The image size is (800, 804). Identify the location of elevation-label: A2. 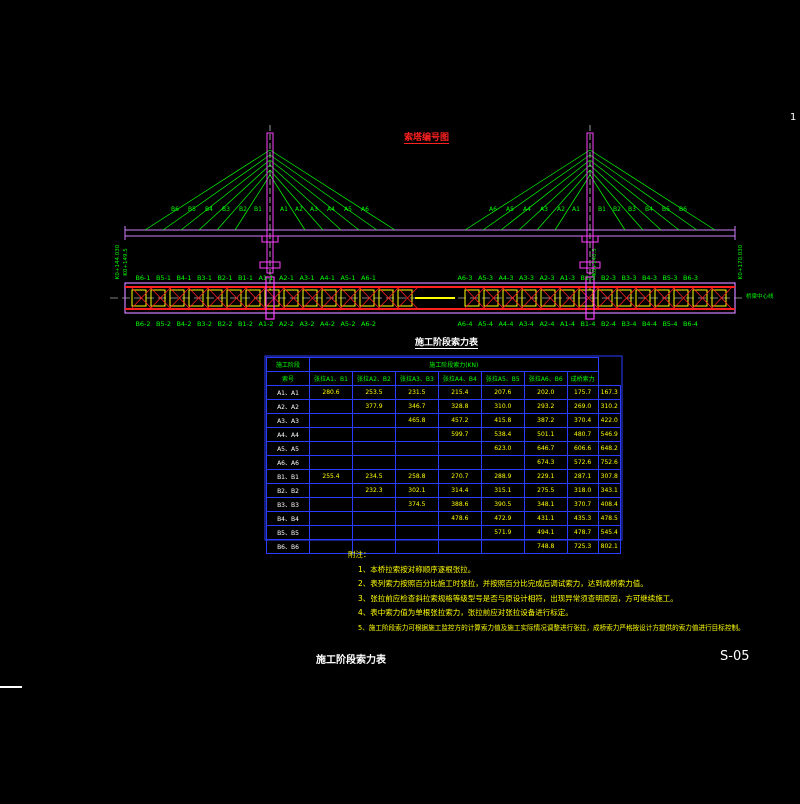
(299, 209).